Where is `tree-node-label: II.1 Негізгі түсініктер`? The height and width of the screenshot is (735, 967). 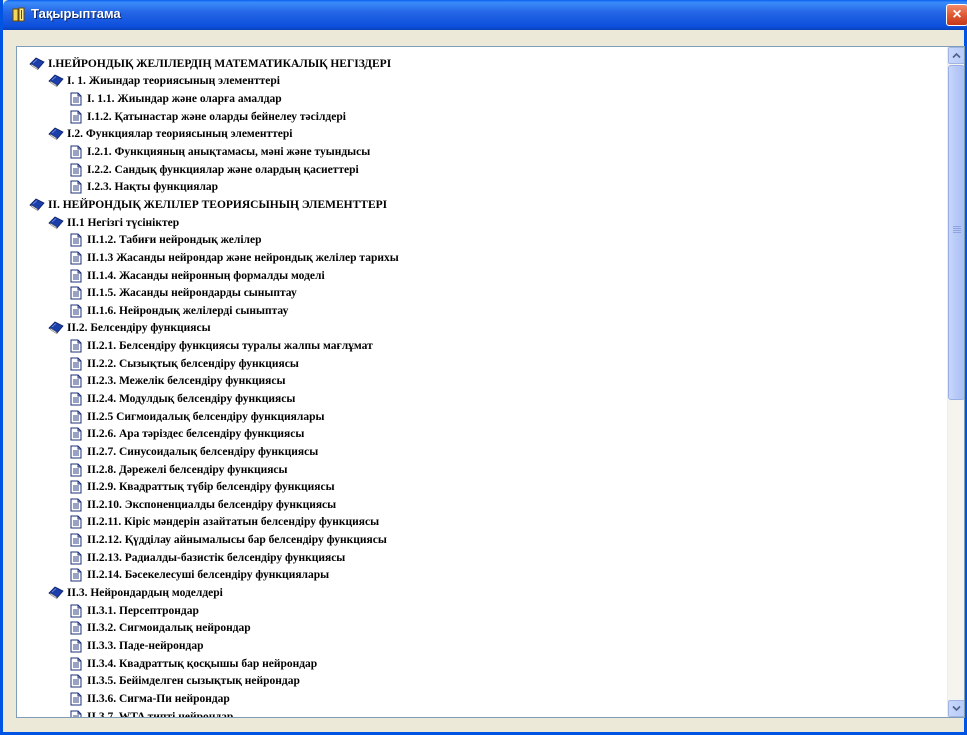 tree-node-label: II.1 Негізгі түсініктер is located at coordinates (123, 222).